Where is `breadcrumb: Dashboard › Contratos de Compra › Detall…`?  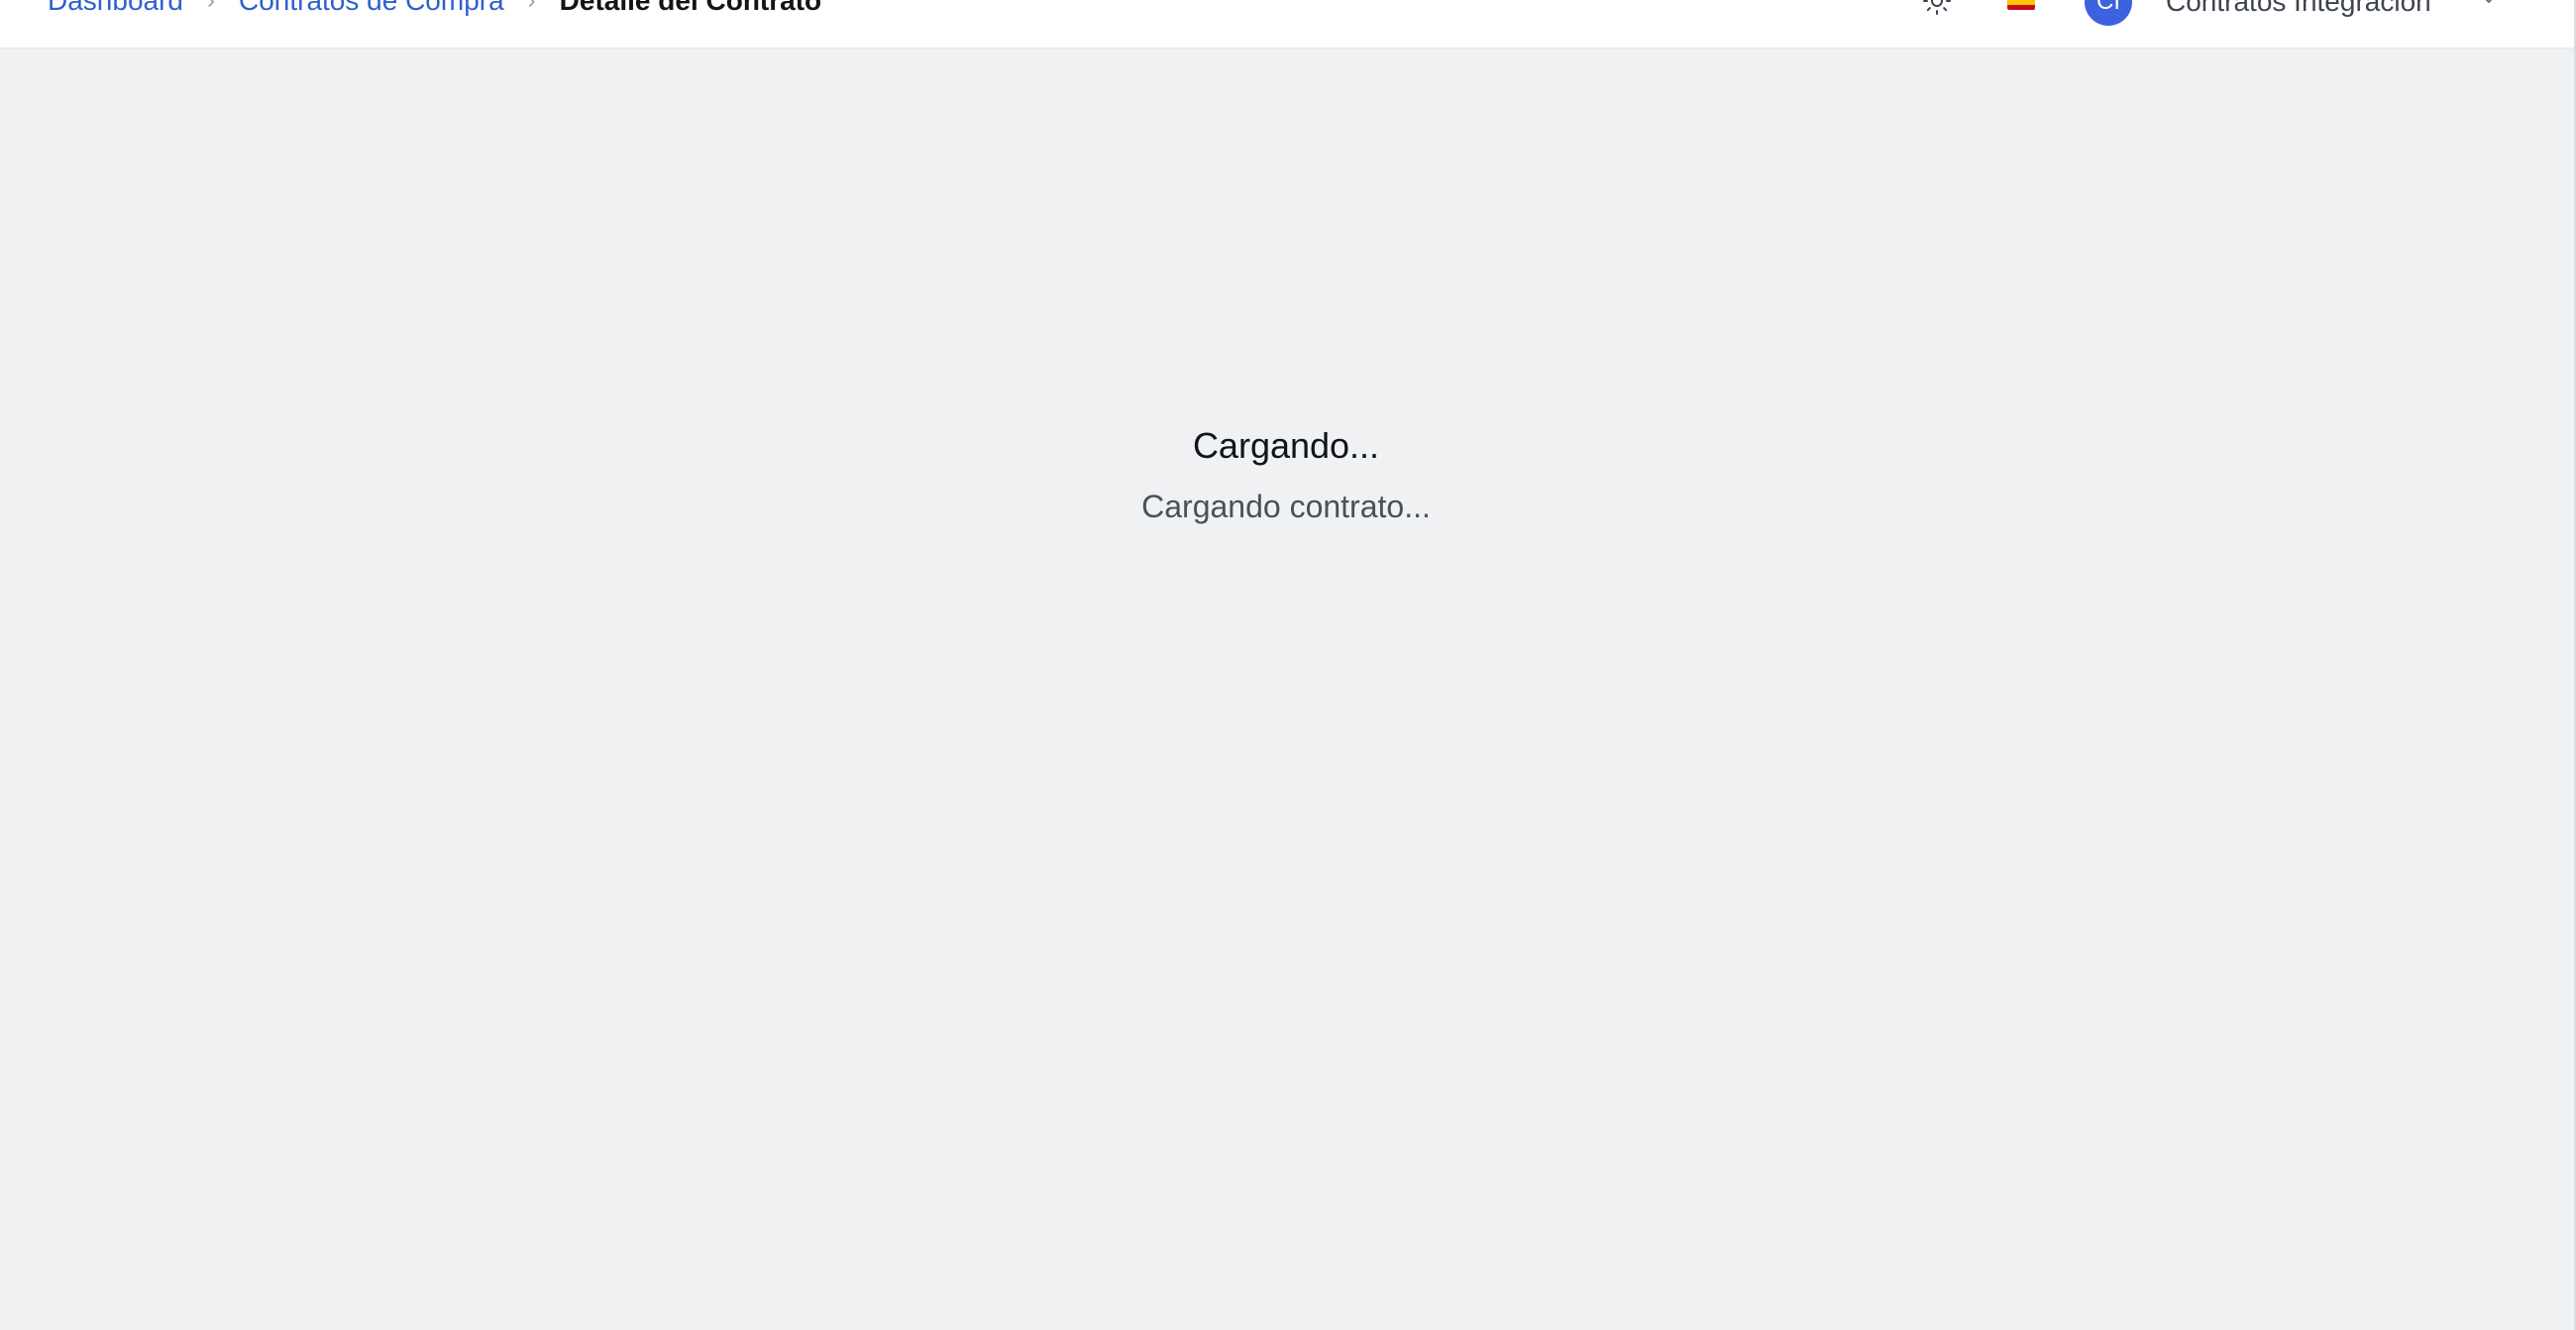
breadcrumb: Dashboard › Contratos de Compra › Detall… is located at coordinates (434, 8).